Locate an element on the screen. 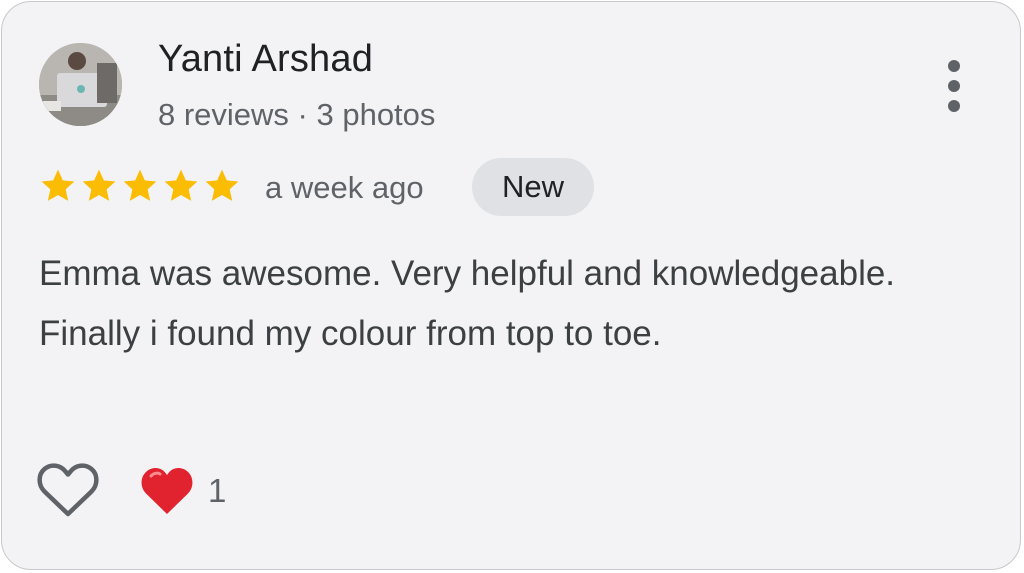 This screenshot has width=1024, height=573. avatar-photo is located at coordinates (80, 84).